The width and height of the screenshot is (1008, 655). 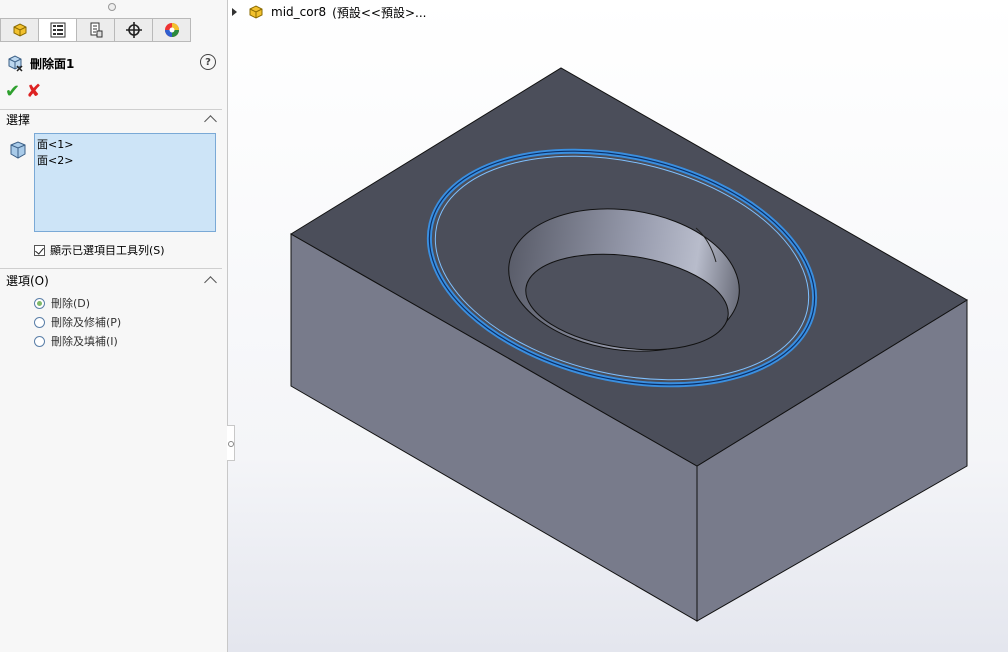 What do you see at coordinates (298, 12) in the screenshot?
I see `part-name: mid_cor8` at bounding box center [298, 12].